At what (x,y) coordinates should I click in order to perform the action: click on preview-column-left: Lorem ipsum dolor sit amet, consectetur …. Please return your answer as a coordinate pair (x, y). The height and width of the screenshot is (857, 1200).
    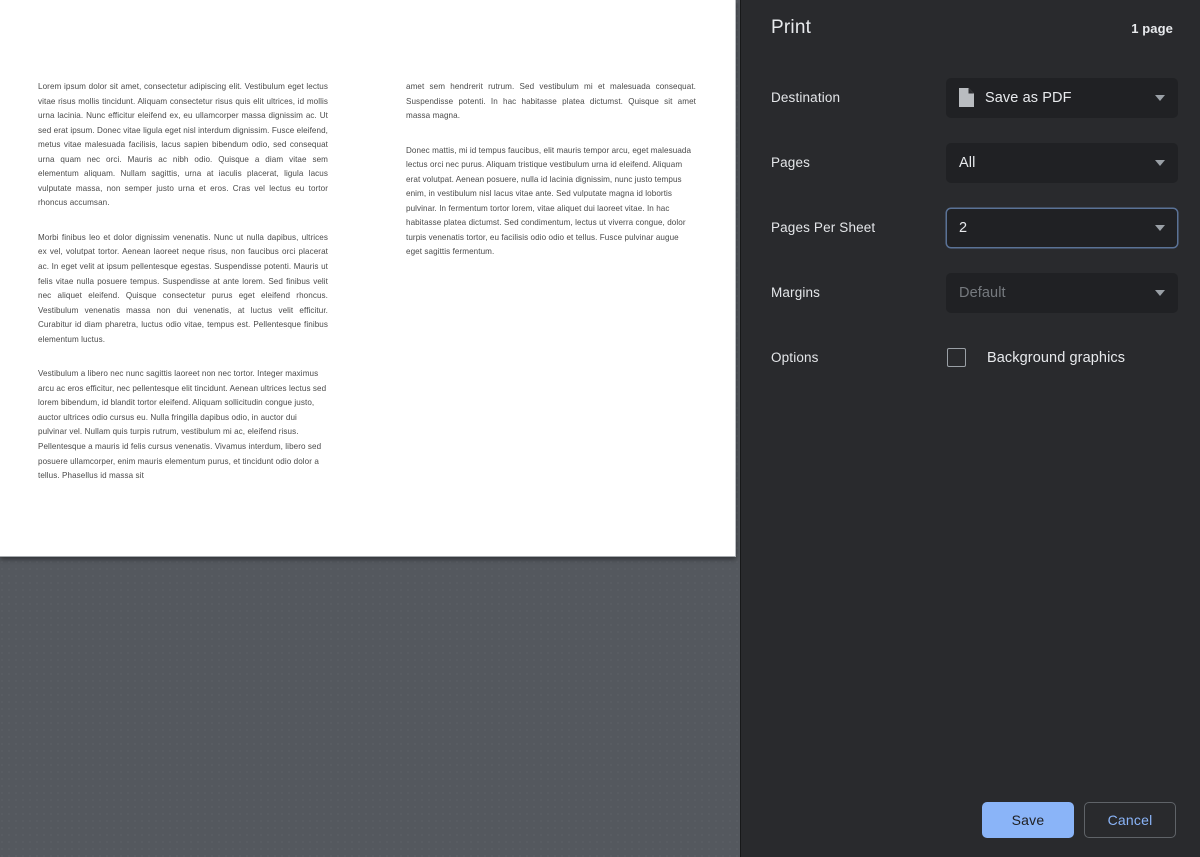
    Looking at the image, I should click on (183, 282).